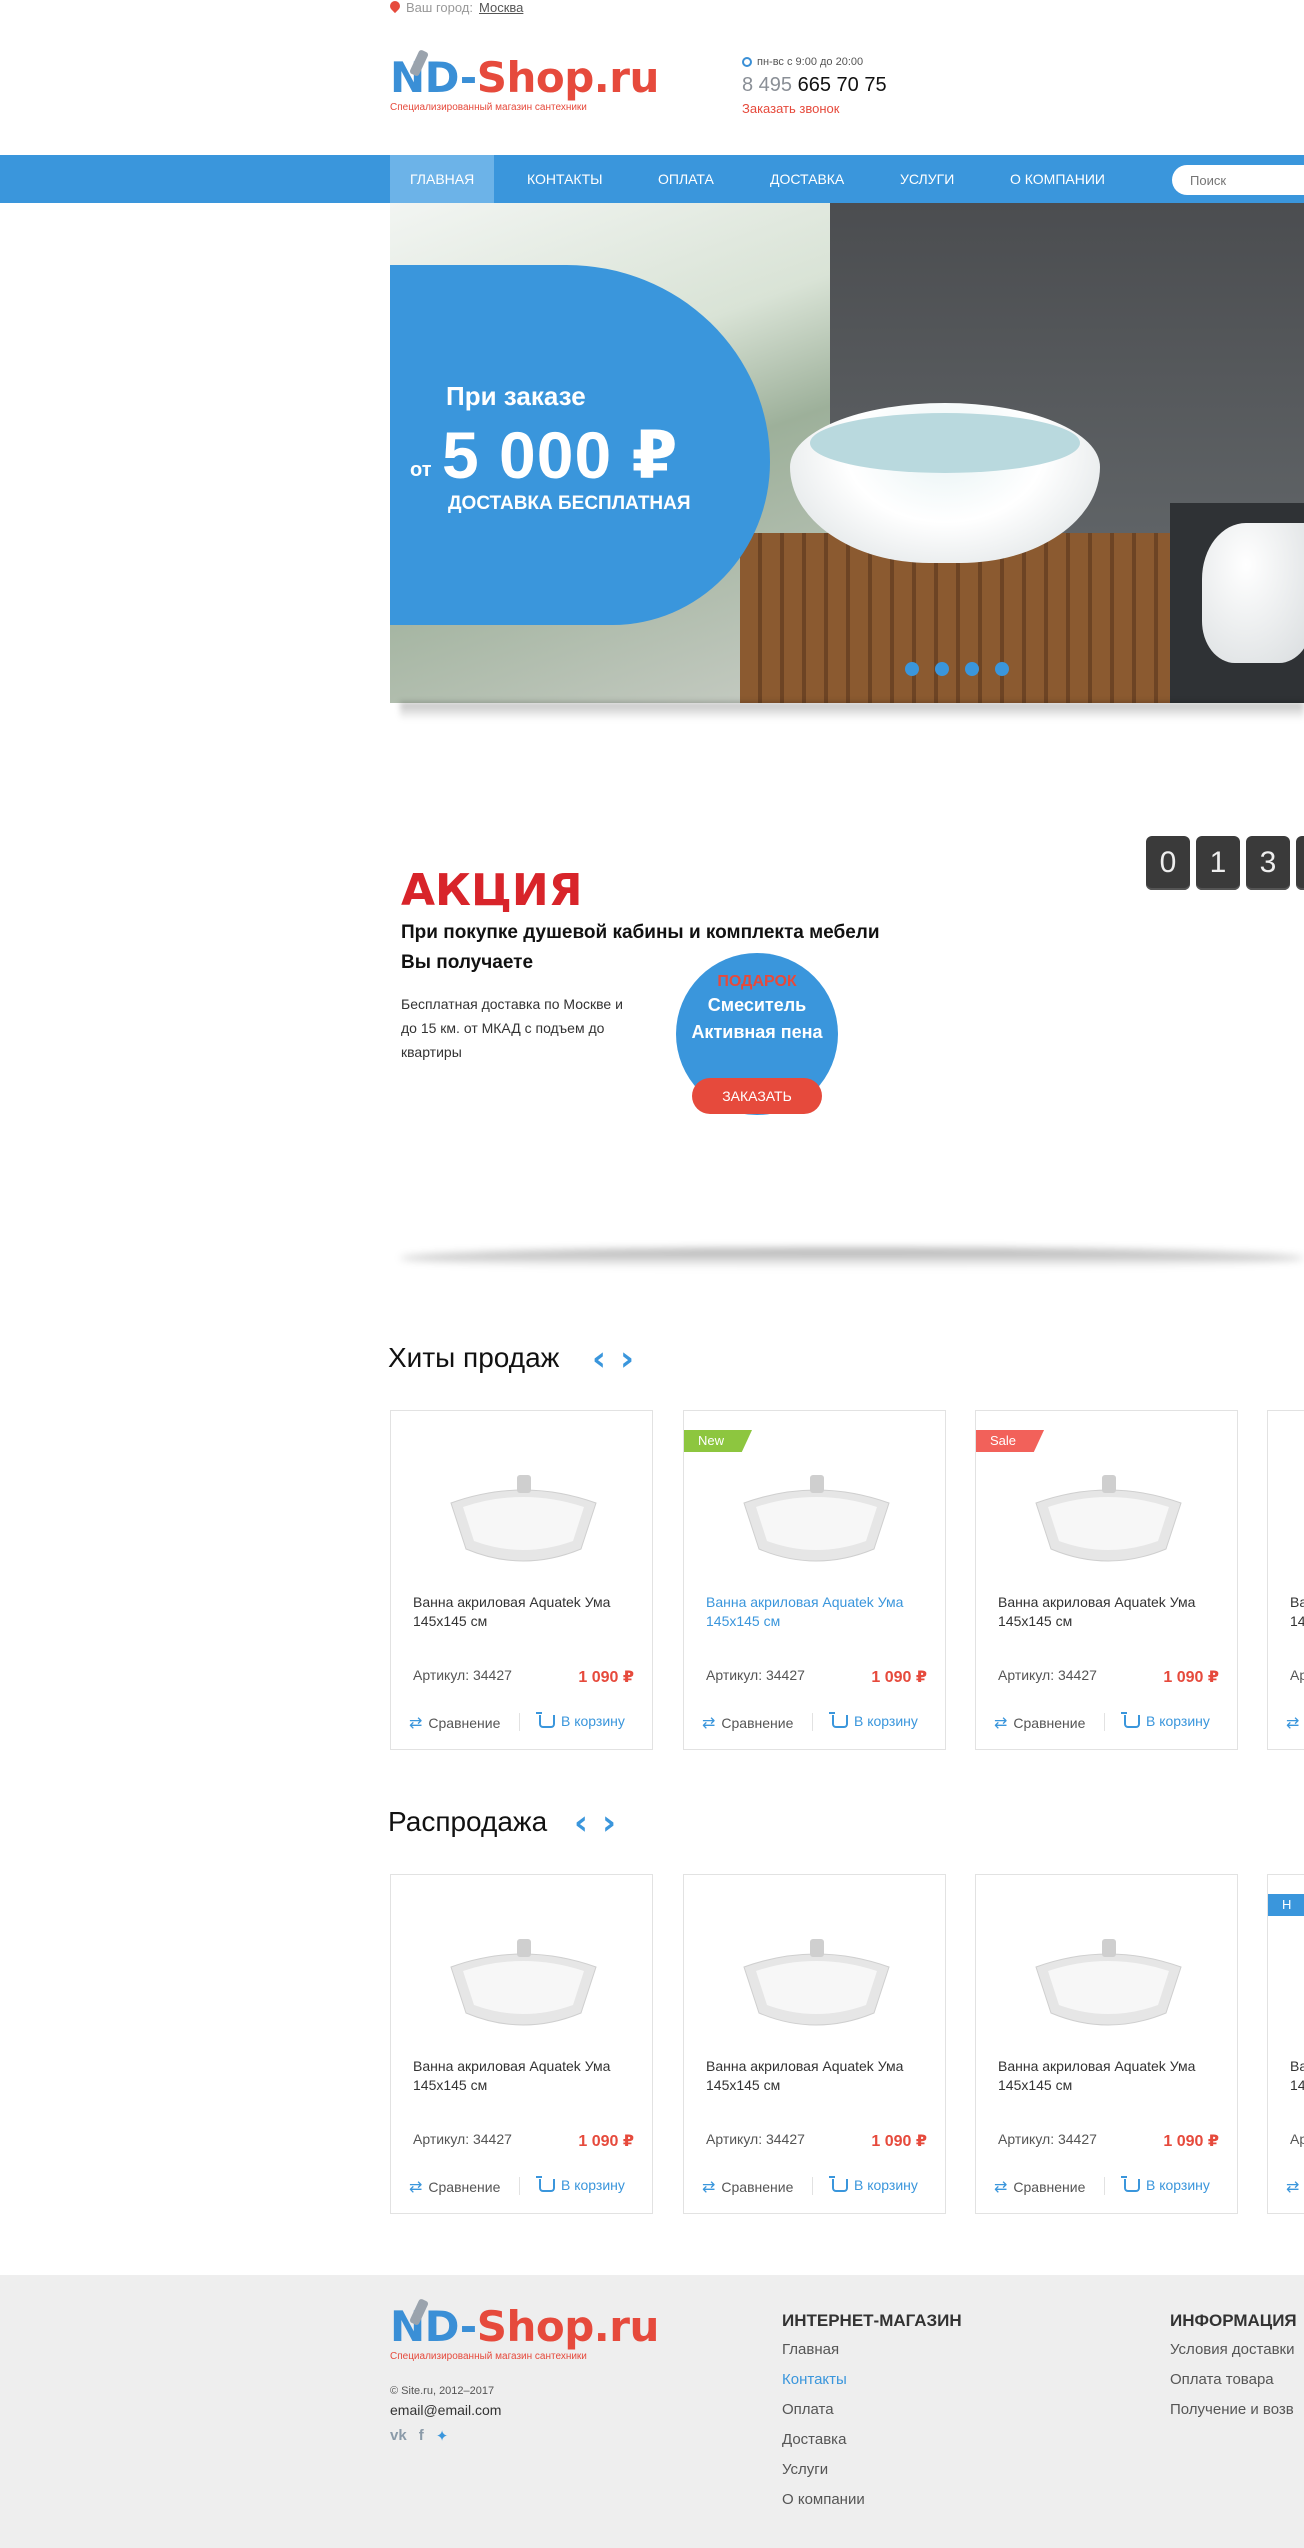 This screenshot has width=1304, height=2548. Describe the element at coordinates (467, 962) in the screenshot. I see `promo-subtitle-2: Вы получаете` at that location.